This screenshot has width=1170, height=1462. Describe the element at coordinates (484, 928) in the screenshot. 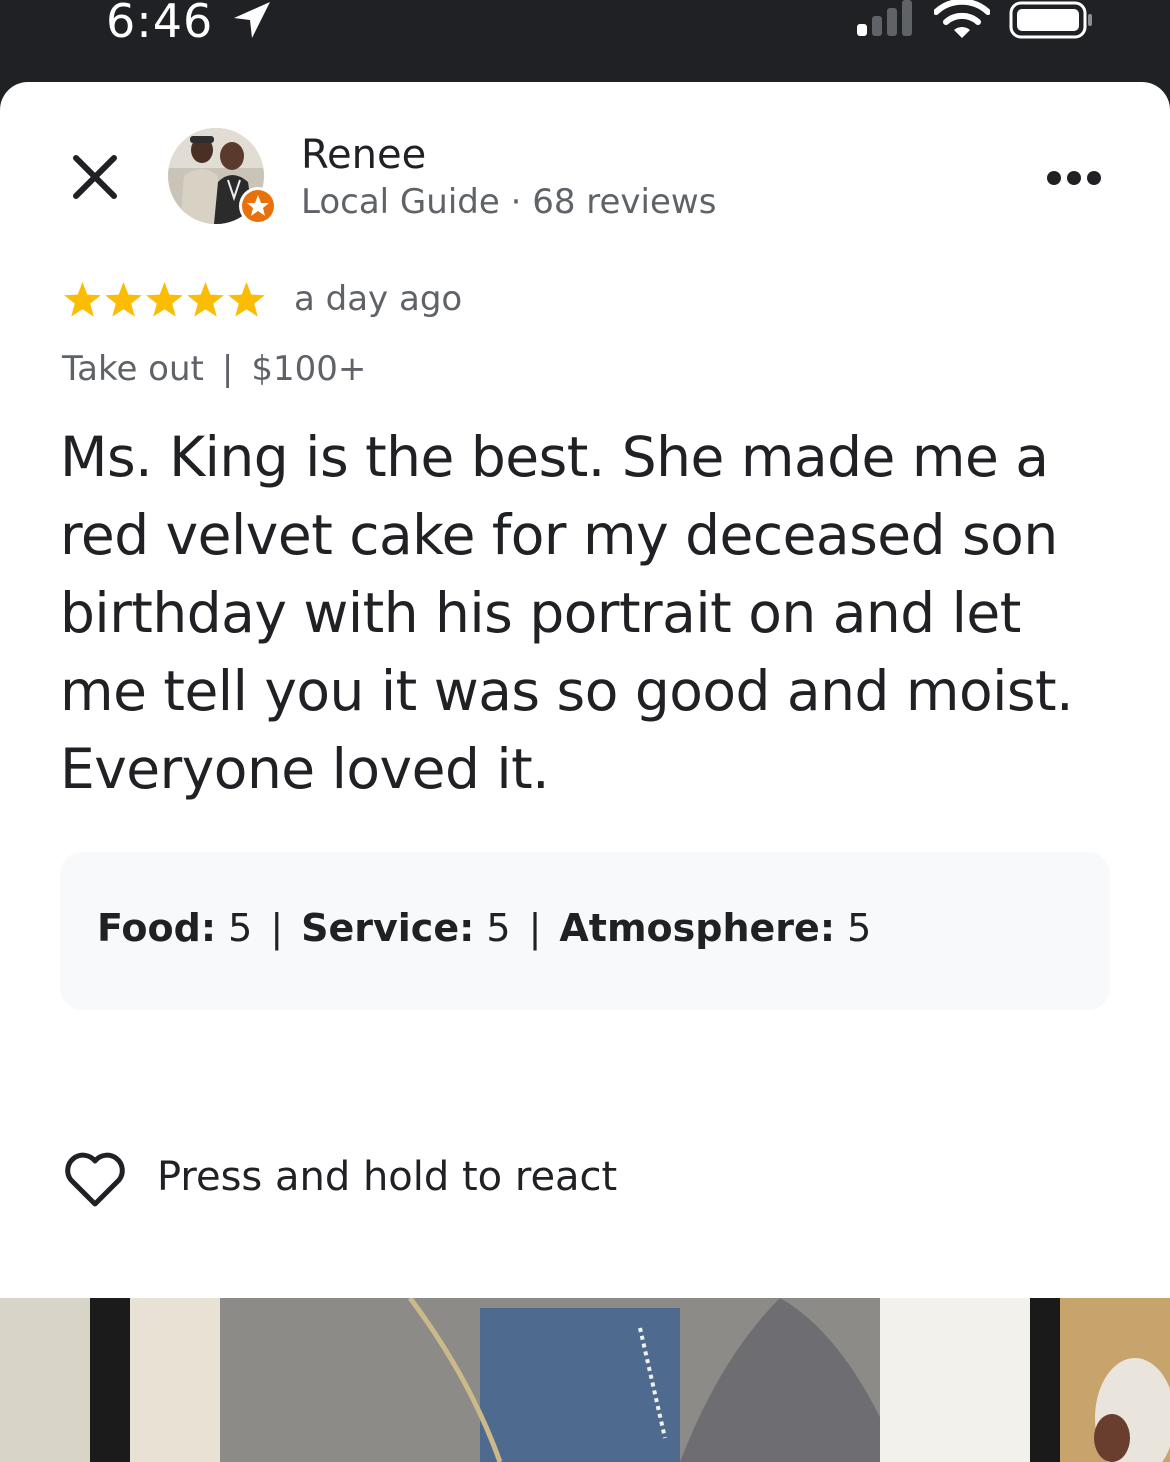

I see `ratings-row: Food: 5 | Service: 5 | Atmosphere: 5` at that location.